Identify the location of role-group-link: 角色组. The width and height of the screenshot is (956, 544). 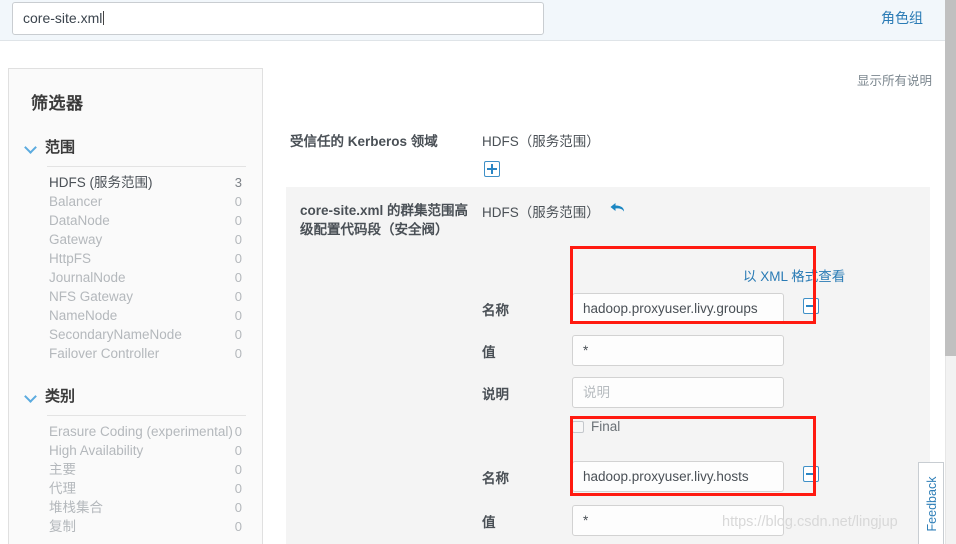
(902, 18).